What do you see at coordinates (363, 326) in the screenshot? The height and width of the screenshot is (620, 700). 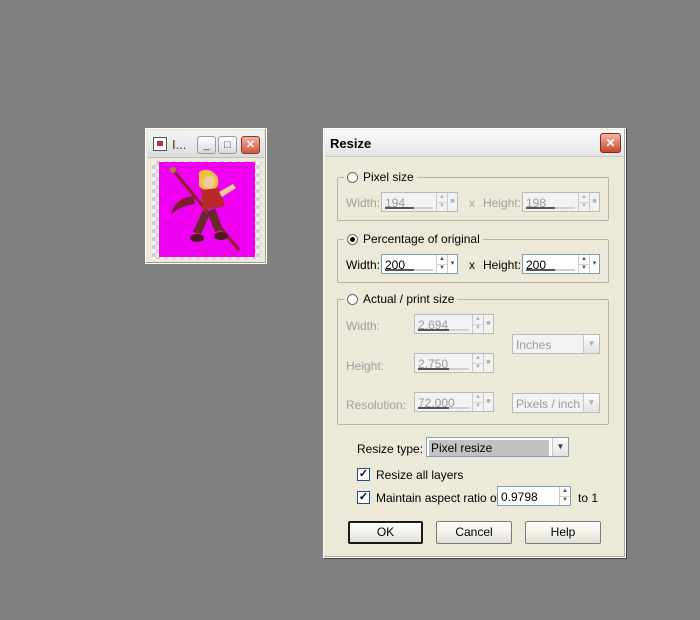 I see `actual-width-label: Width:` at bounding box center [363, 326].